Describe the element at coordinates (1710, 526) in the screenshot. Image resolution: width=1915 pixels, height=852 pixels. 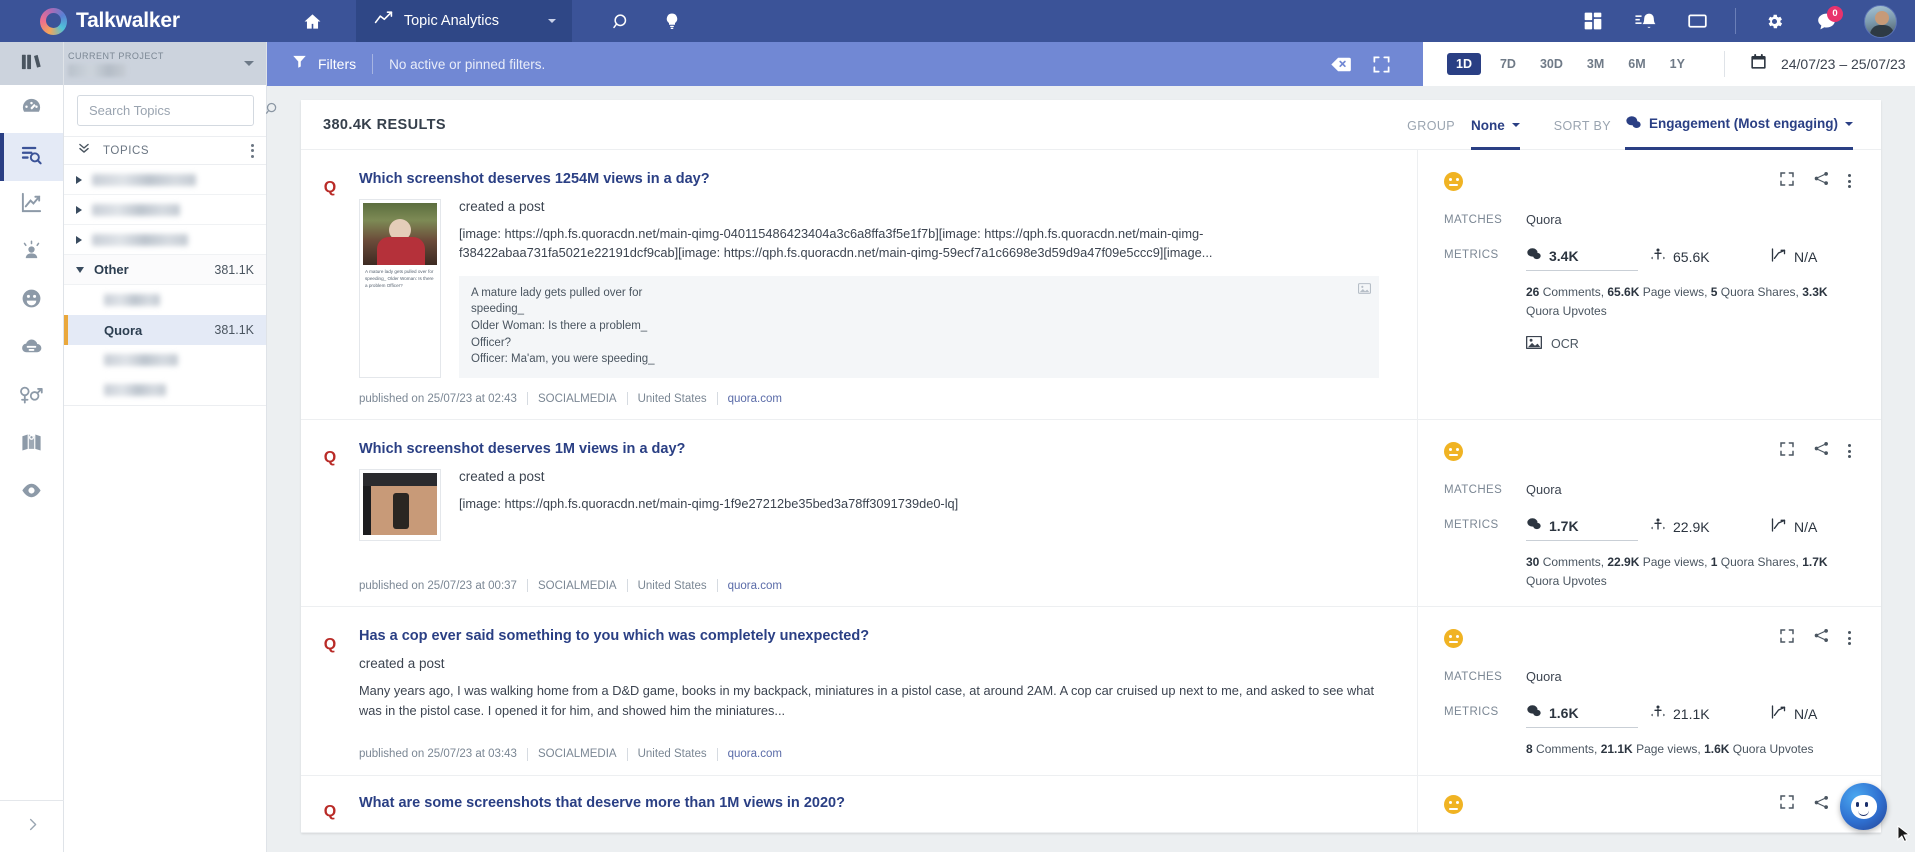
I see `metric-reach: 22.9K` at that location.